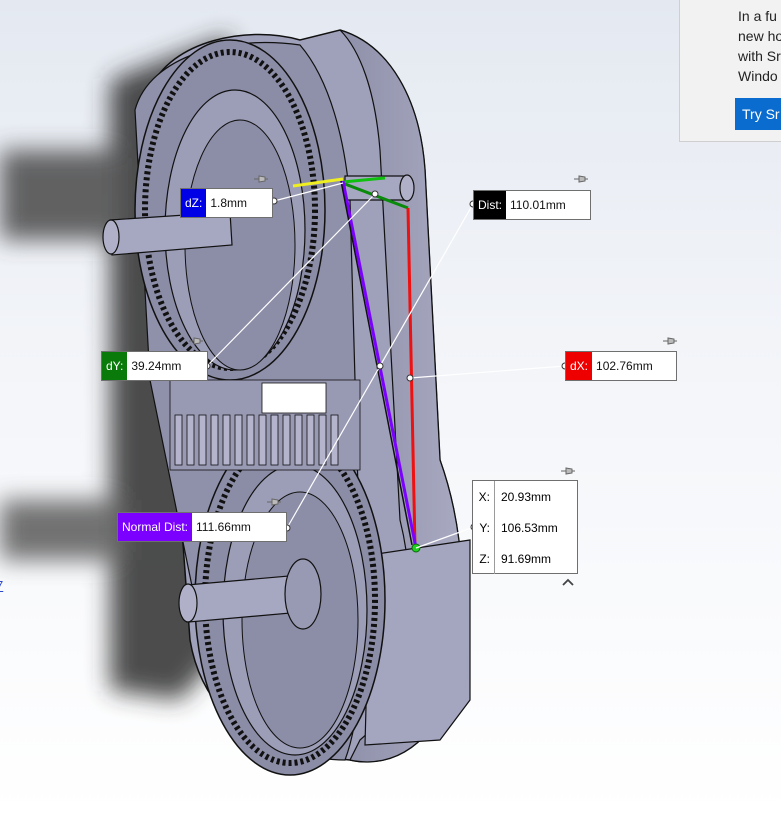  Describe the element at coordinates (484, 496) in the screenshot. I see `x-label: X:` at that location.